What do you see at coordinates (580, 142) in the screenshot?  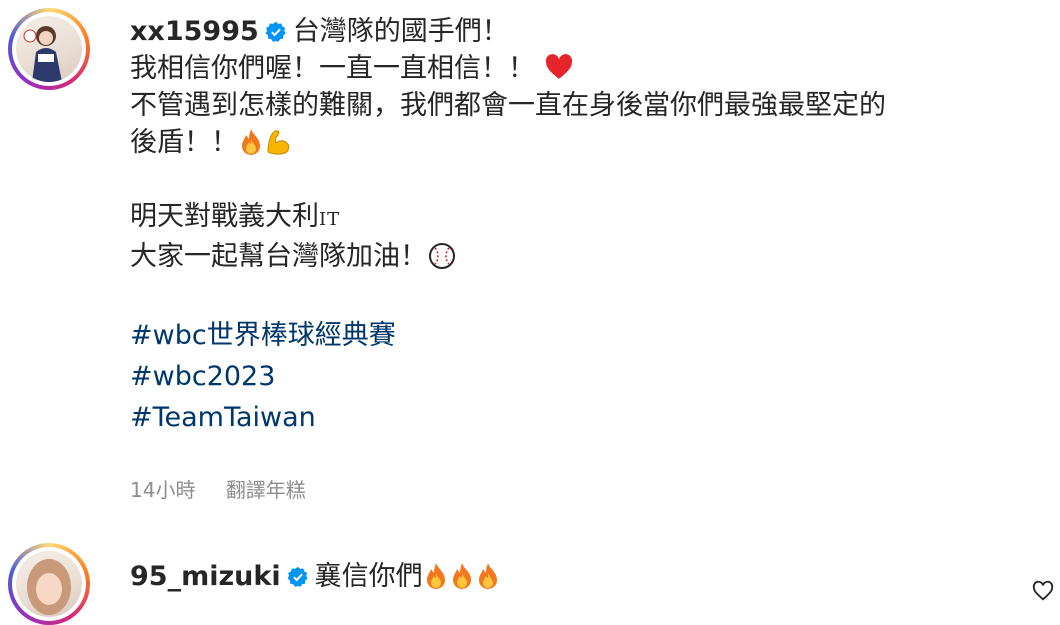 I see `comment-1-line-3: 後盾！！` at bounding box center [580, 142].